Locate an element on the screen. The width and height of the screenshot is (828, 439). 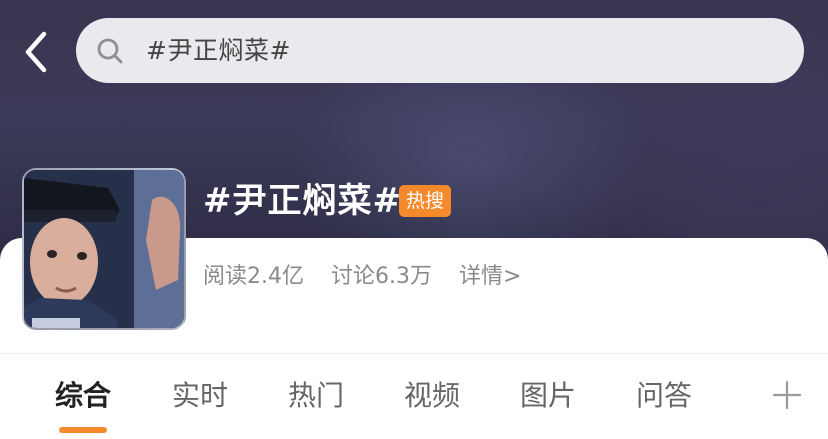
search-icon is located at coordinates (110, 51).